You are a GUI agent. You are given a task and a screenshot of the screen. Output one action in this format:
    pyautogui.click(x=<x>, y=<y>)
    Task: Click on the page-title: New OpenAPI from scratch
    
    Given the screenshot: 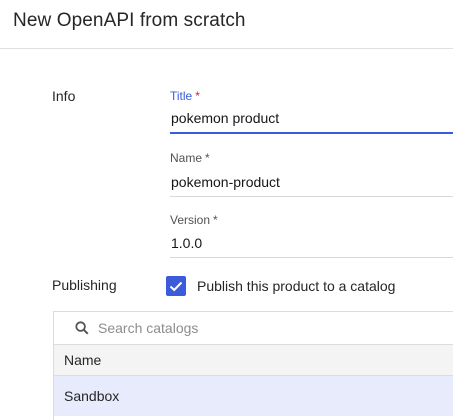 What is the action you would take?
    pyautogui.click(x=129, y=20)
    